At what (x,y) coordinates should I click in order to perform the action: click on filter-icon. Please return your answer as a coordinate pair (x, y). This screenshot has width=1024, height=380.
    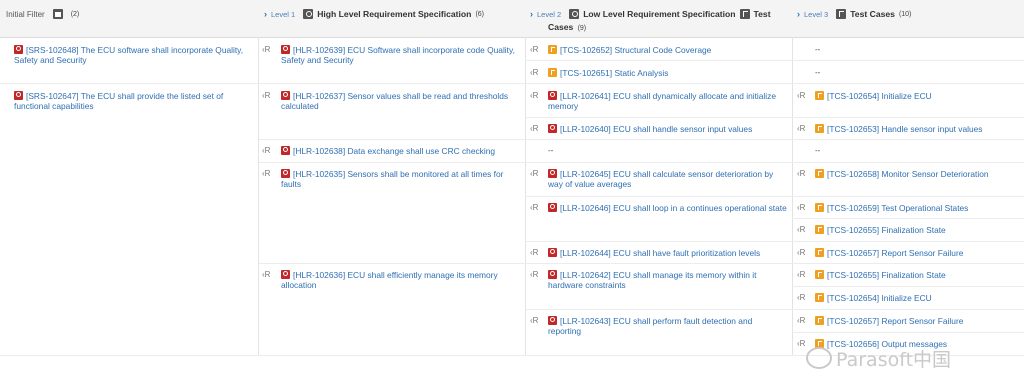
    Looking at the image, I should click on (57, 14).